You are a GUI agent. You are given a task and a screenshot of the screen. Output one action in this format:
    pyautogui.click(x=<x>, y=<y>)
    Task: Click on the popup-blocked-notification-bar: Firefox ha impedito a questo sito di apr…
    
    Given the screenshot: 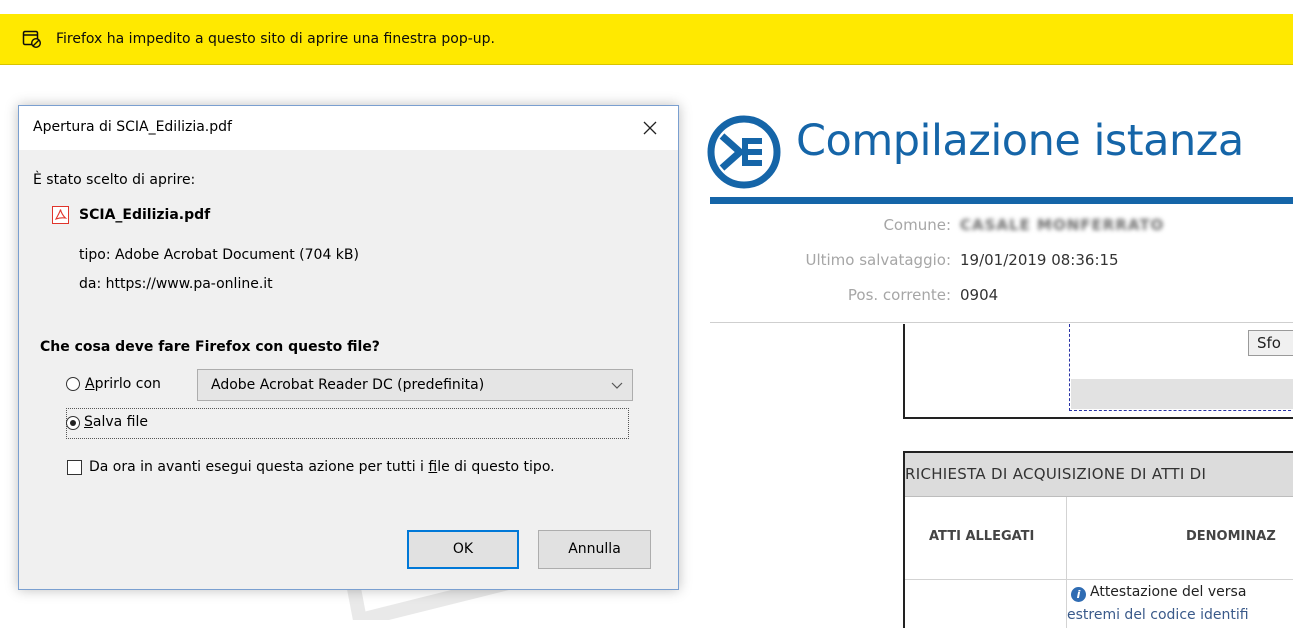 What is the action you would take?
    pyautogui.click(x=646, y=39)
    